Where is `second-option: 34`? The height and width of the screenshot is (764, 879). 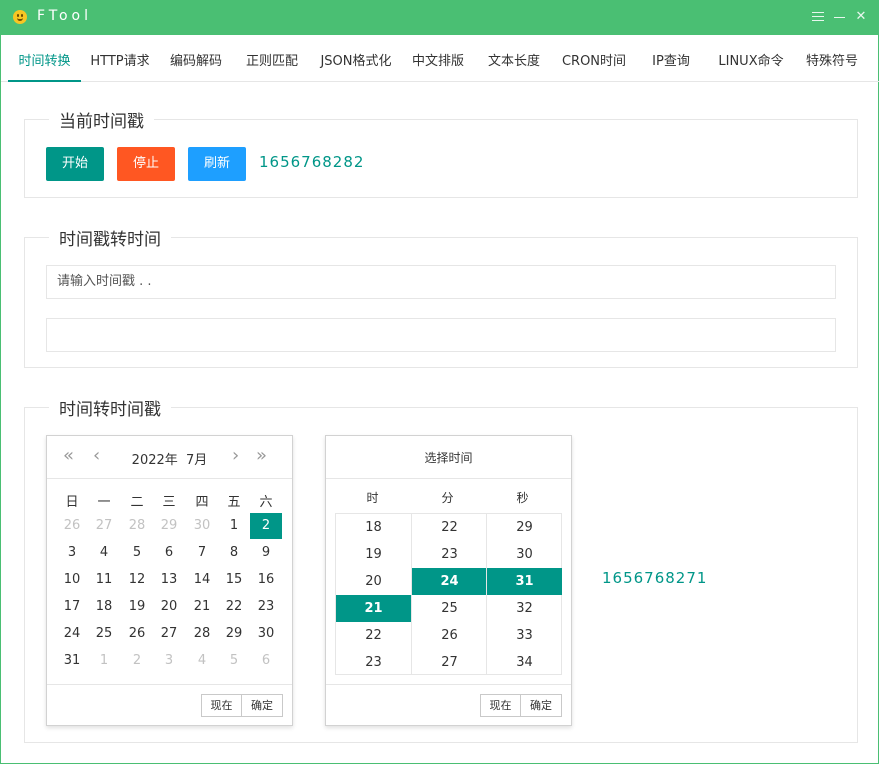
second-option: 34 is located at coordinates (524, 662).